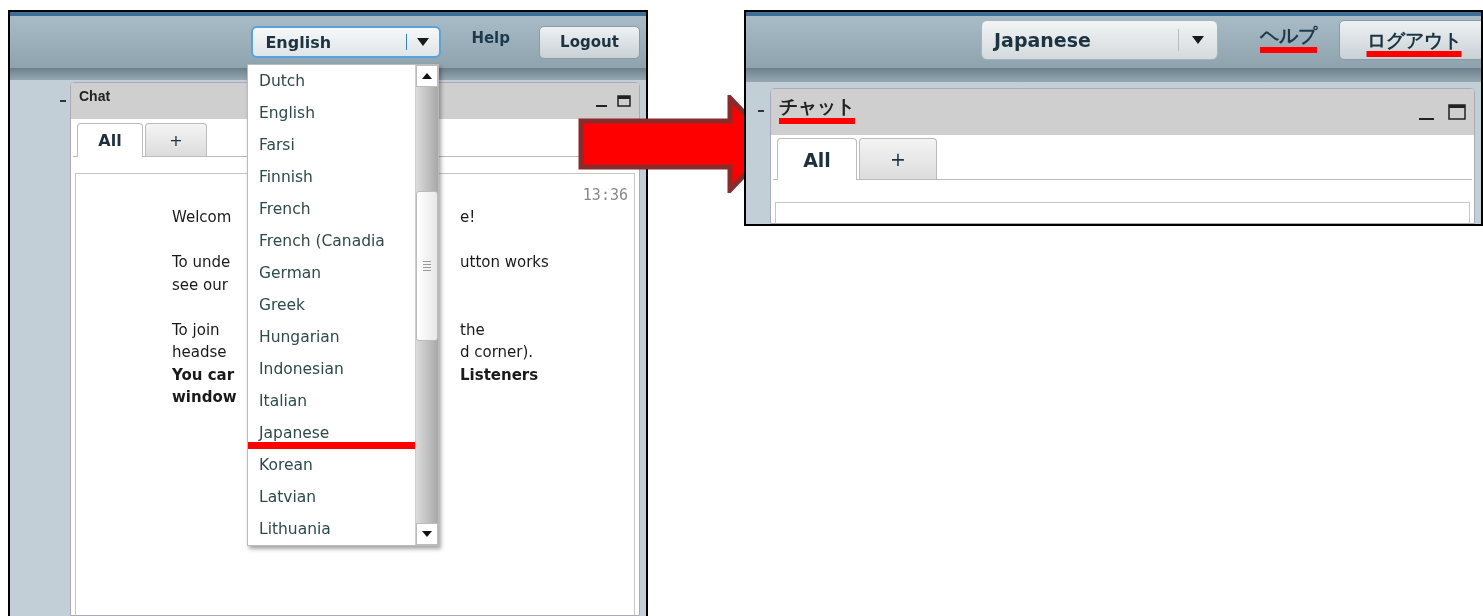 The width and height of the screenshot is (1483, 616). Describe the element at coordinates (499, 374) in the screenshot. I see `message-text: Listeners` at that location.